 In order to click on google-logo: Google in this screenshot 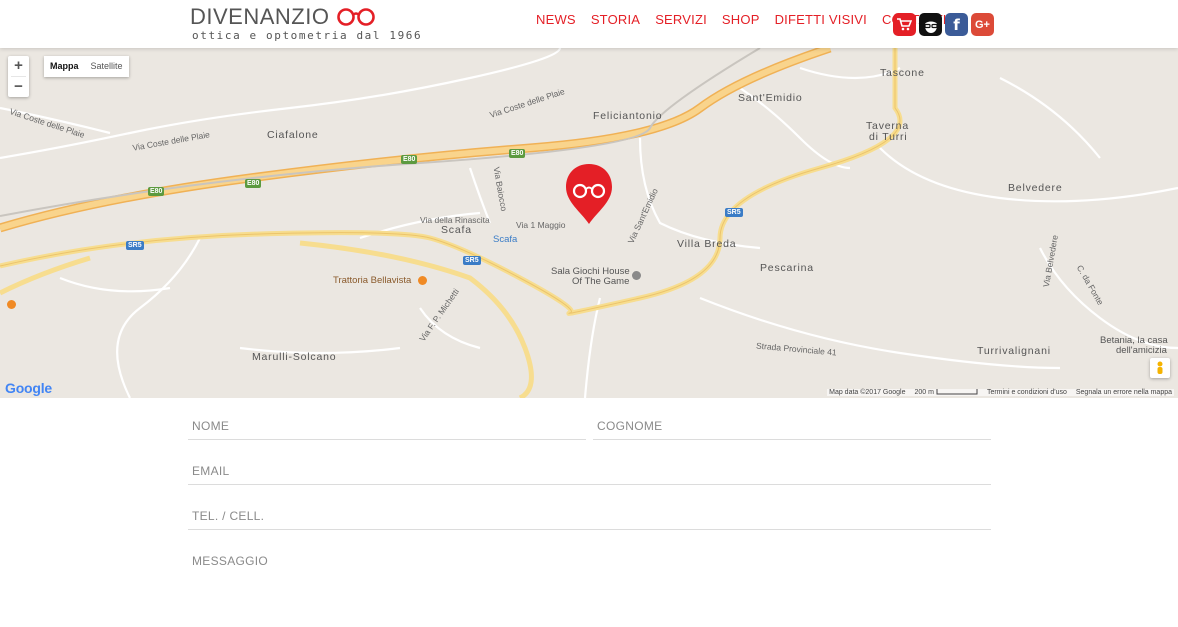, I will do `click(28, 388)`.